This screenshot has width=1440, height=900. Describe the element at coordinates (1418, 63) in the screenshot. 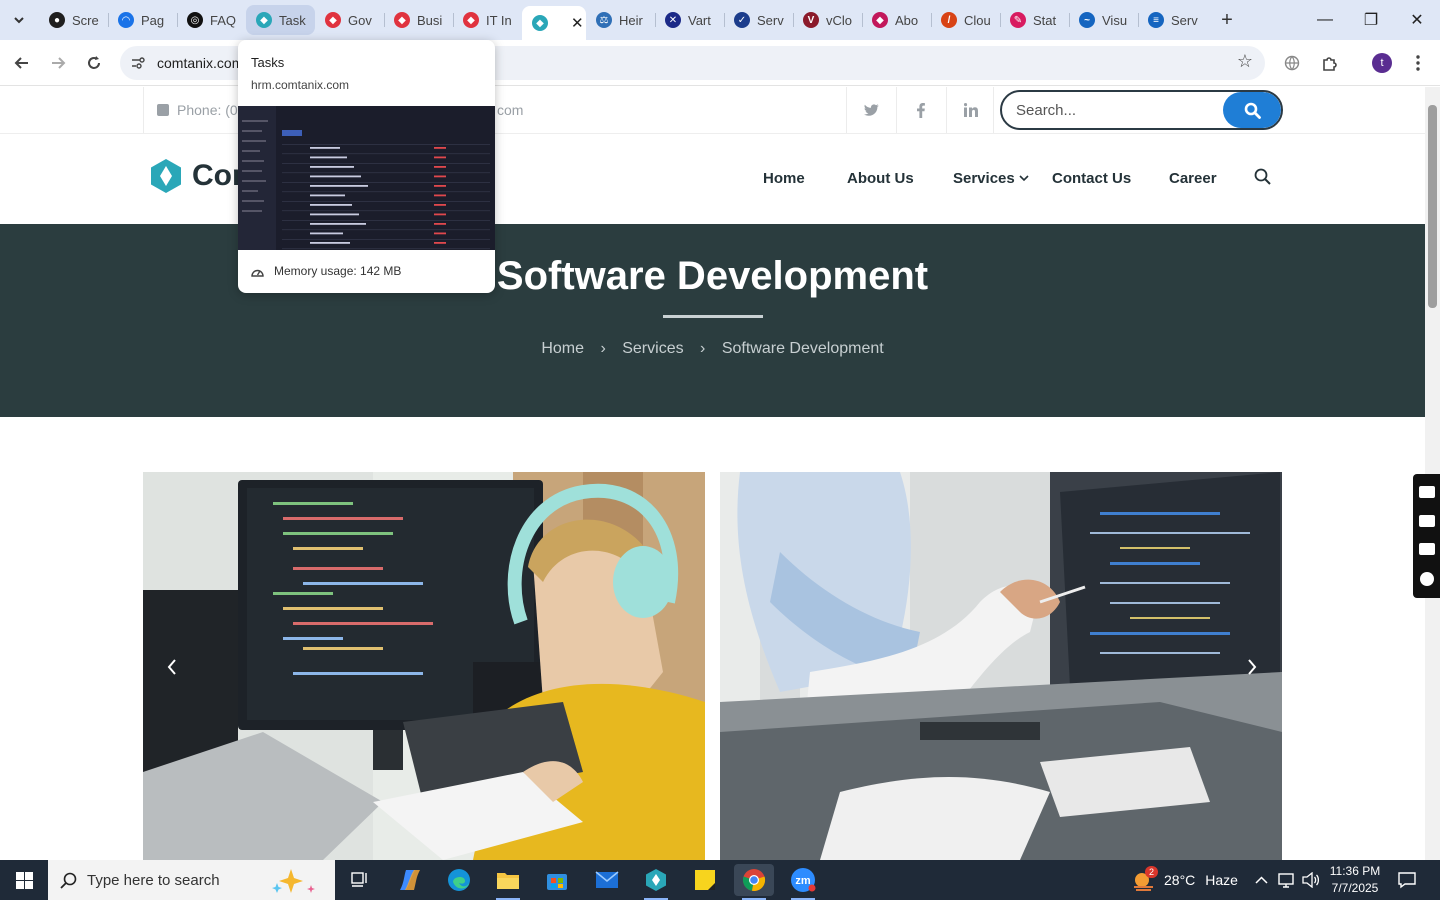

I see `menu-button` at that location.